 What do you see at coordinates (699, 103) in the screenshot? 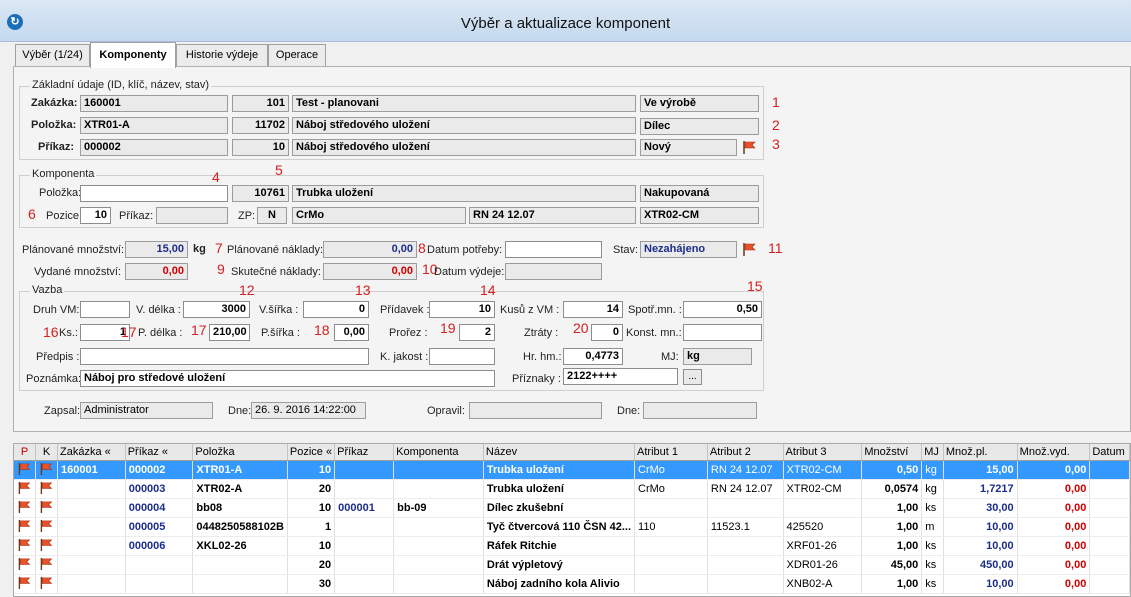
I see `zakazka-state-field: Ve výrobě` at bounding box center [699, 103].